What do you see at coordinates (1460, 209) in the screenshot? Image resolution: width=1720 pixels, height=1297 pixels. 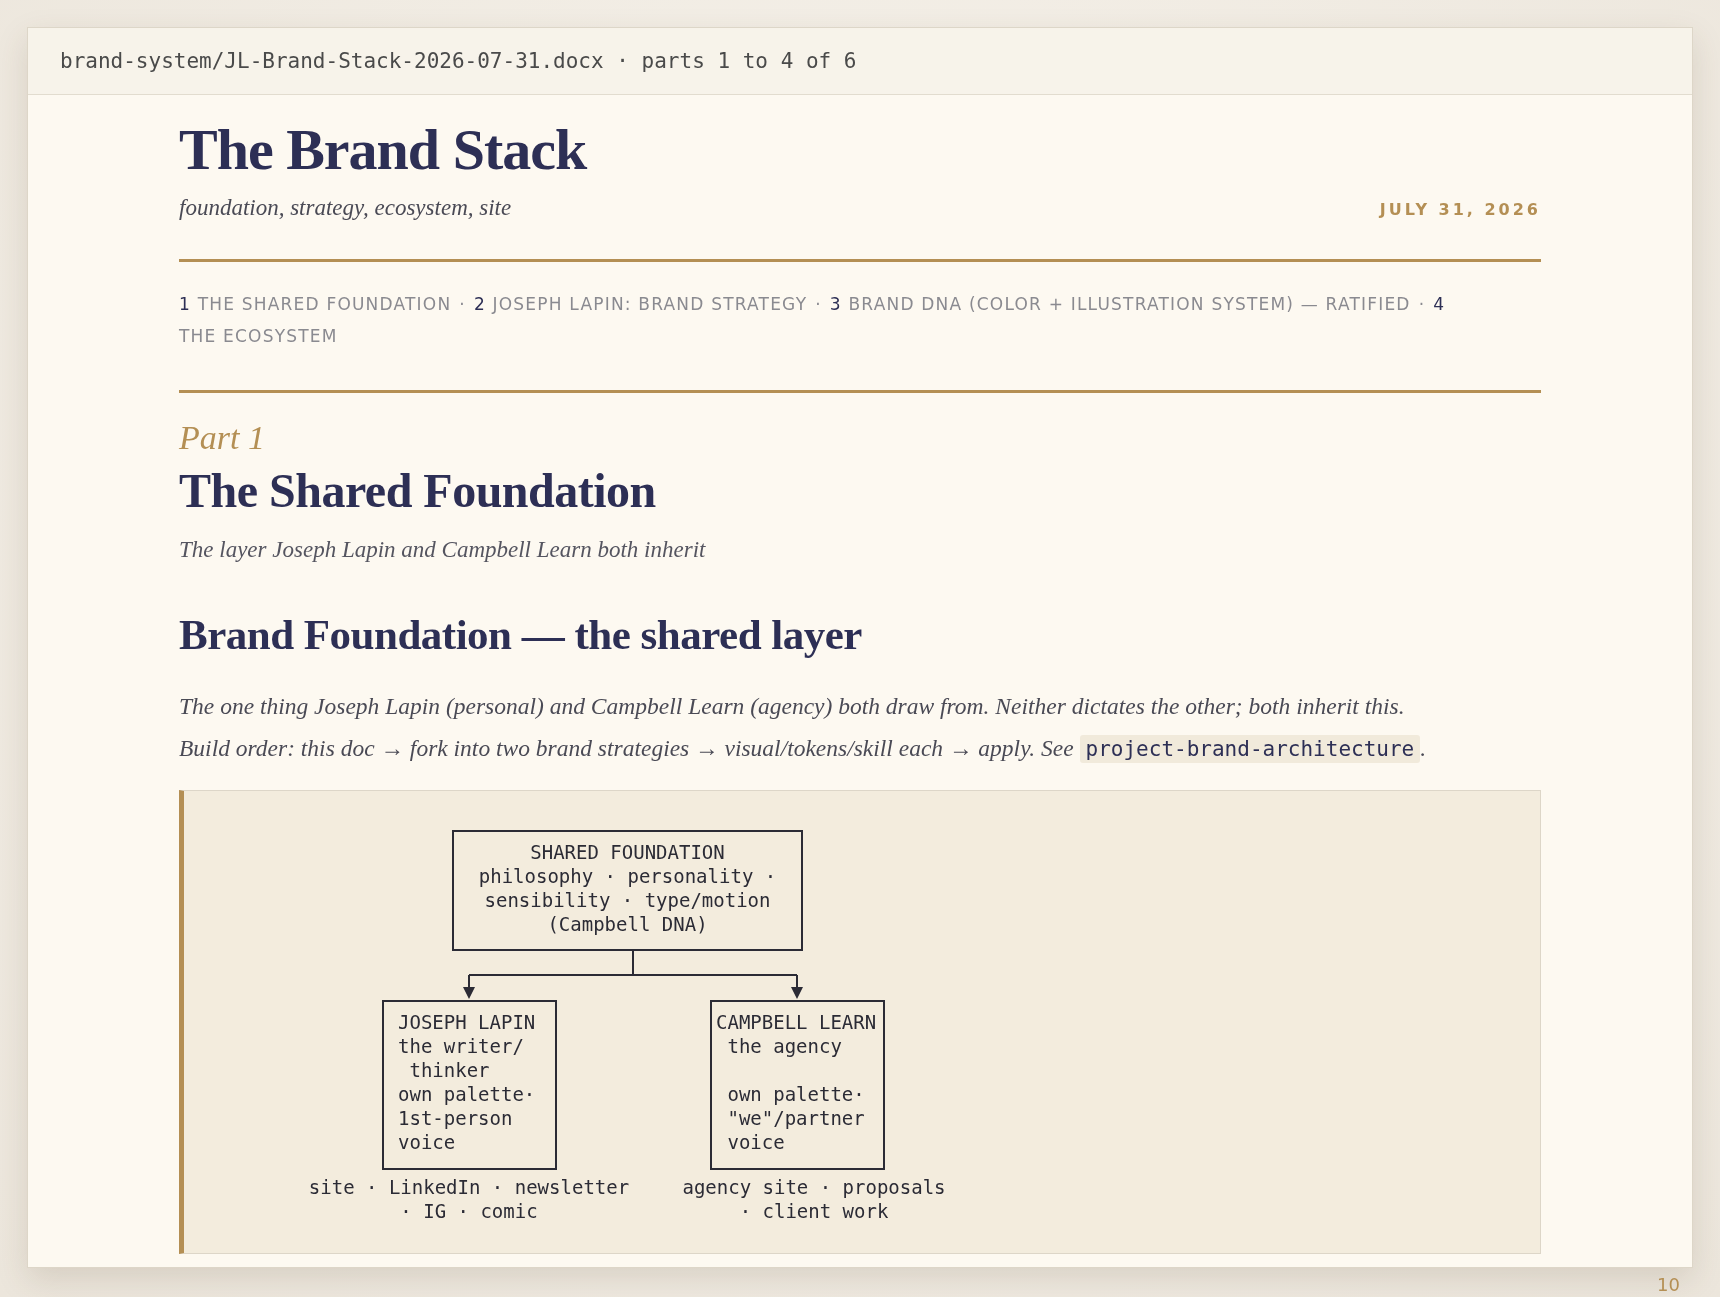 I see `document-date: JULY 31, 2026` at bounding box center [1460, 209].